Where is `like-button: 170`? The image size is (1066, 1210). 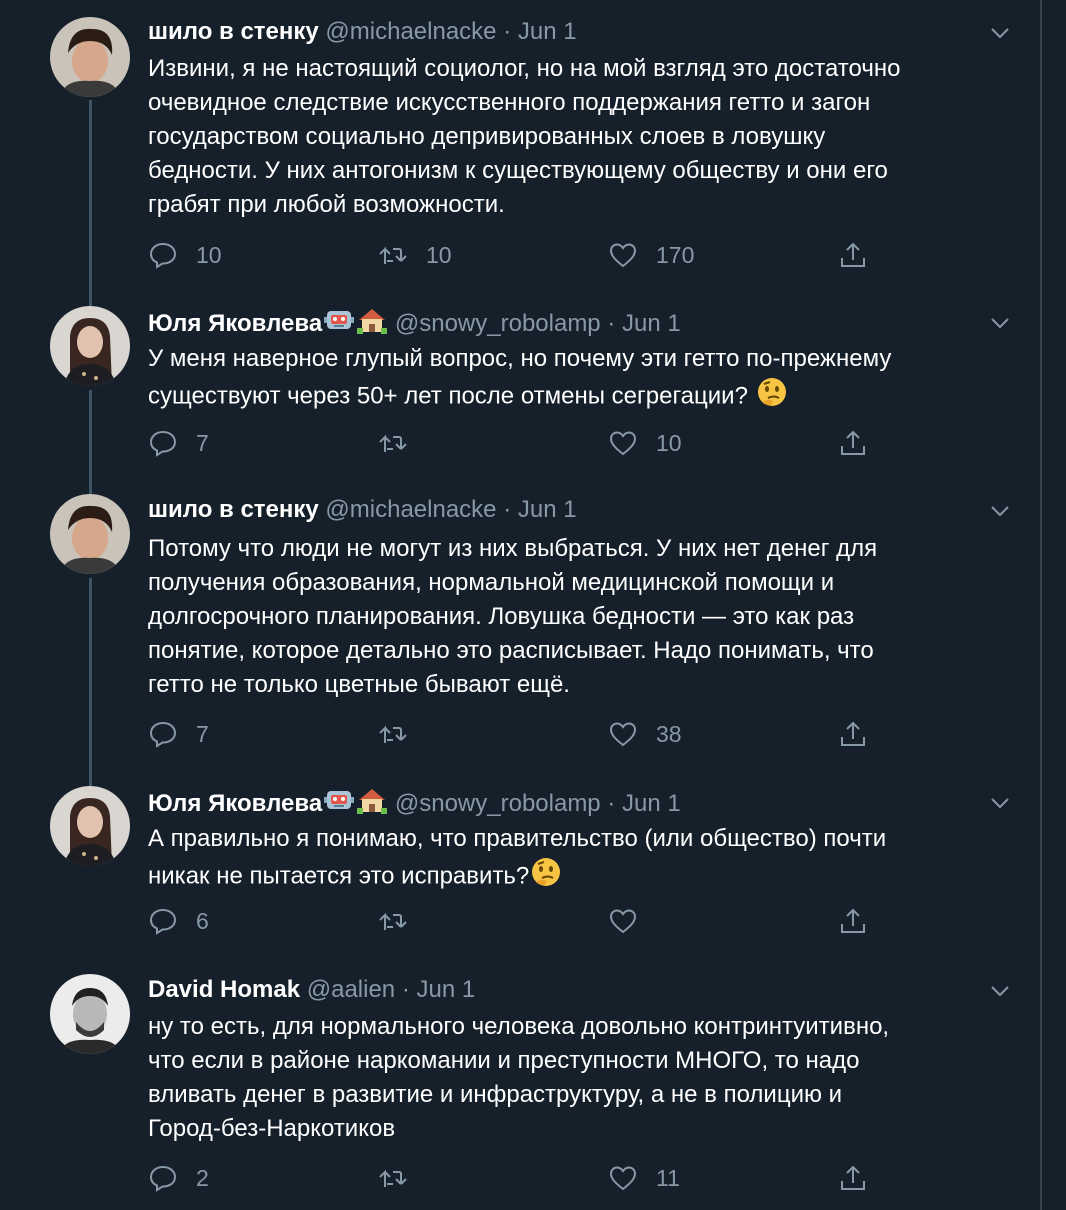
like-button: 170 is located at coordinates (651, 255).